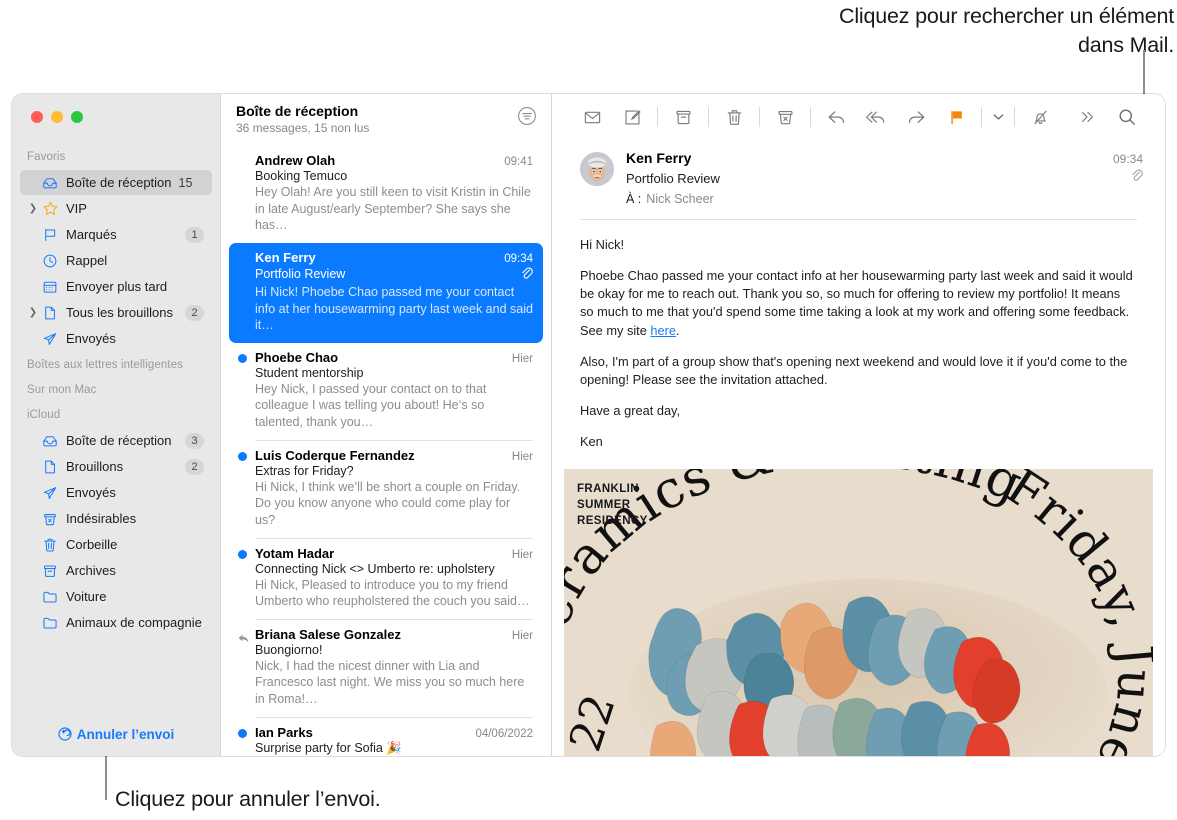 The width and height of the screenshot is (1177, 820). What do you see at coordinates (194, 234) in the screenshot?
I see `sidebar-item-badge: 1` at bounding box center [194, 234].